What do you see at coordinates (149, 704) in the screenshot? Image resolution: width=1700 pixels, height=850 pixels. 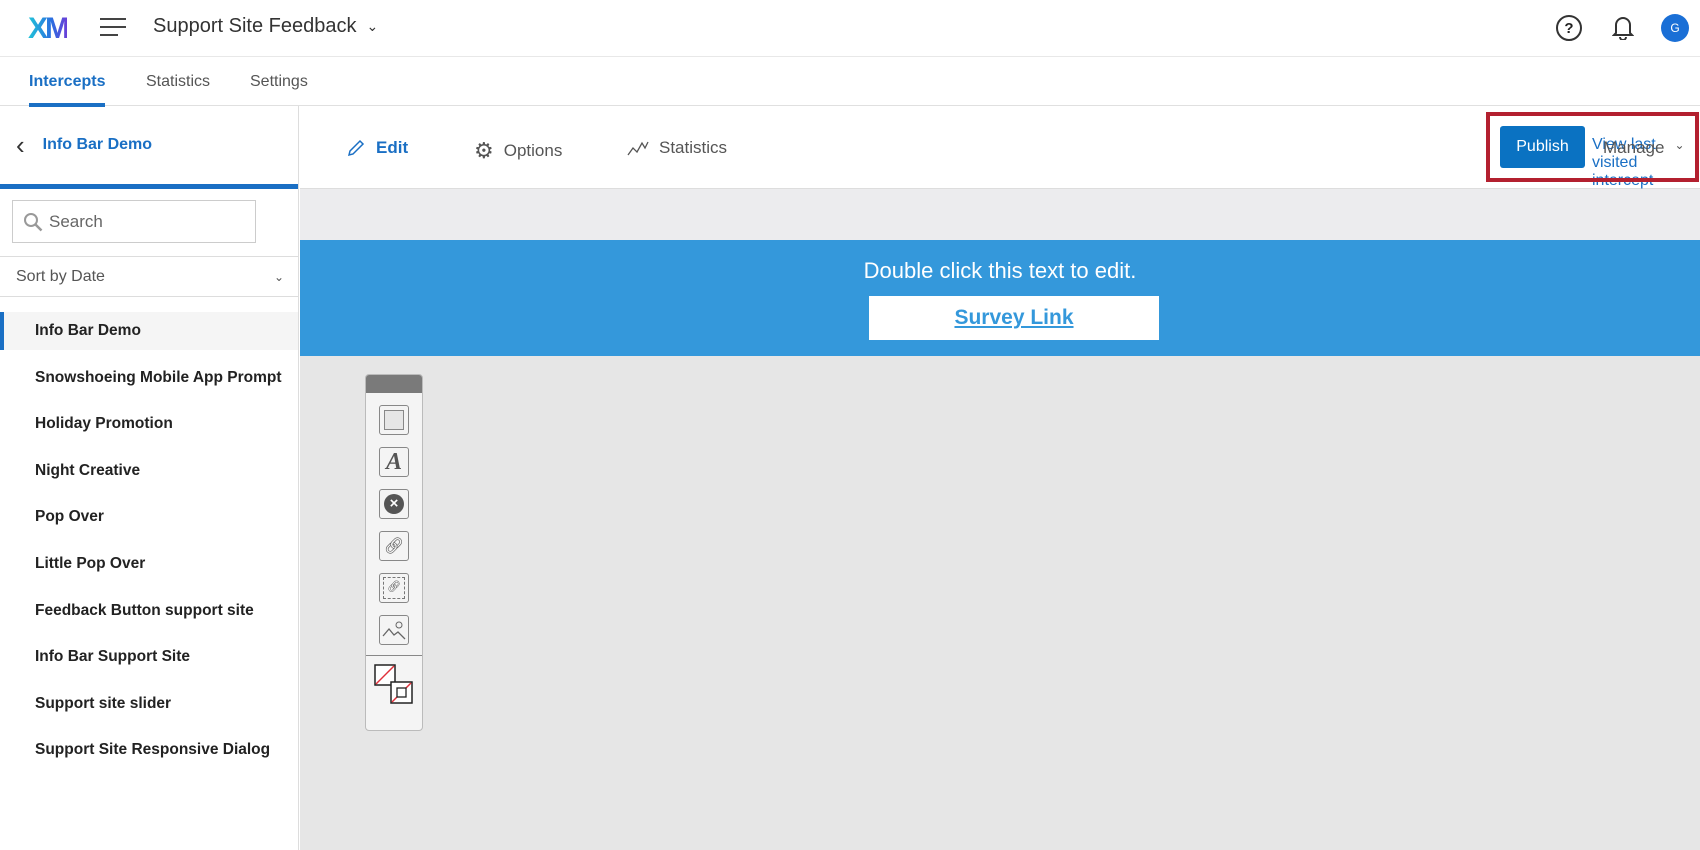 I see `list-item: Support site slider` at bounding box center [149, 704].